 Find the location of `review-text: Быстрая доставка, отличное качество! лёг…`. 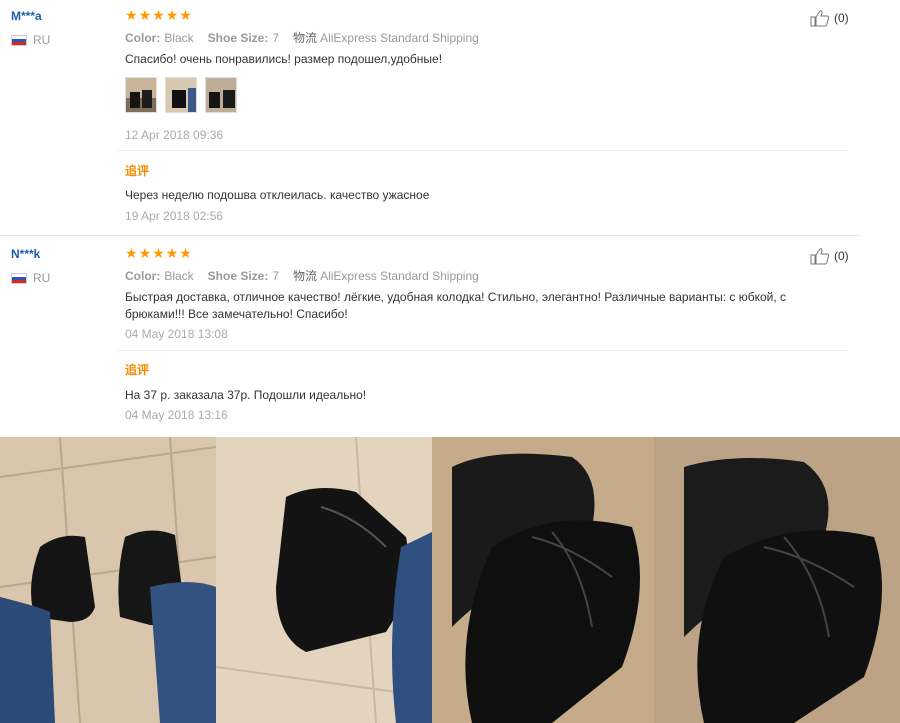

review-text: Быстрая доставка, отличное качество! лёг… is located at coordinates (456, 305).